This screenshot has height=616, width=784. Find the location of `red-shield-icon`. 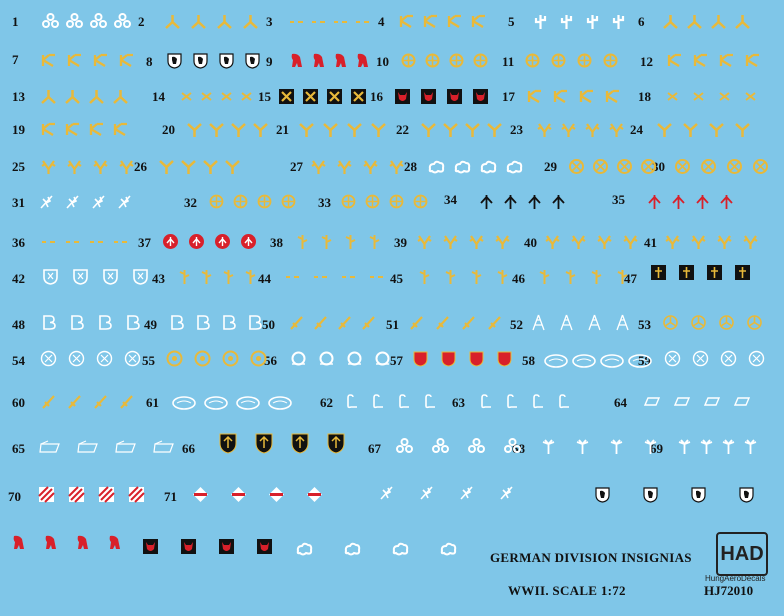

red-shield-icon is located at coordinates (420, 358).